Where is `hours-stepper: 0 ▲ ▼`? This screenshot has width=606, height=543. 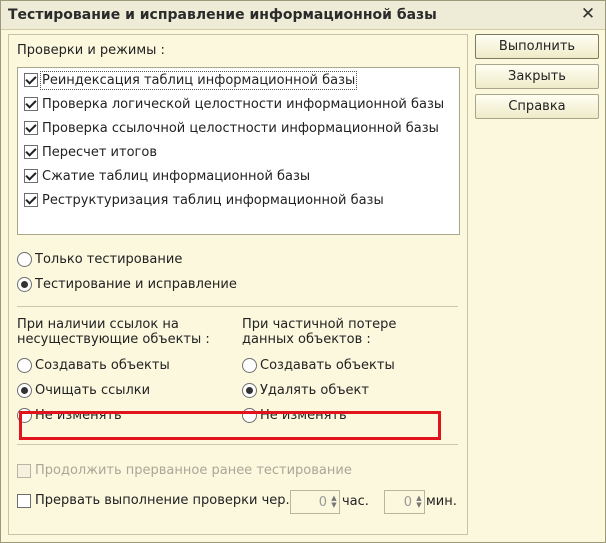 hours-stepper: 0 ▲ ▼ is located at coordinates (315, 502).